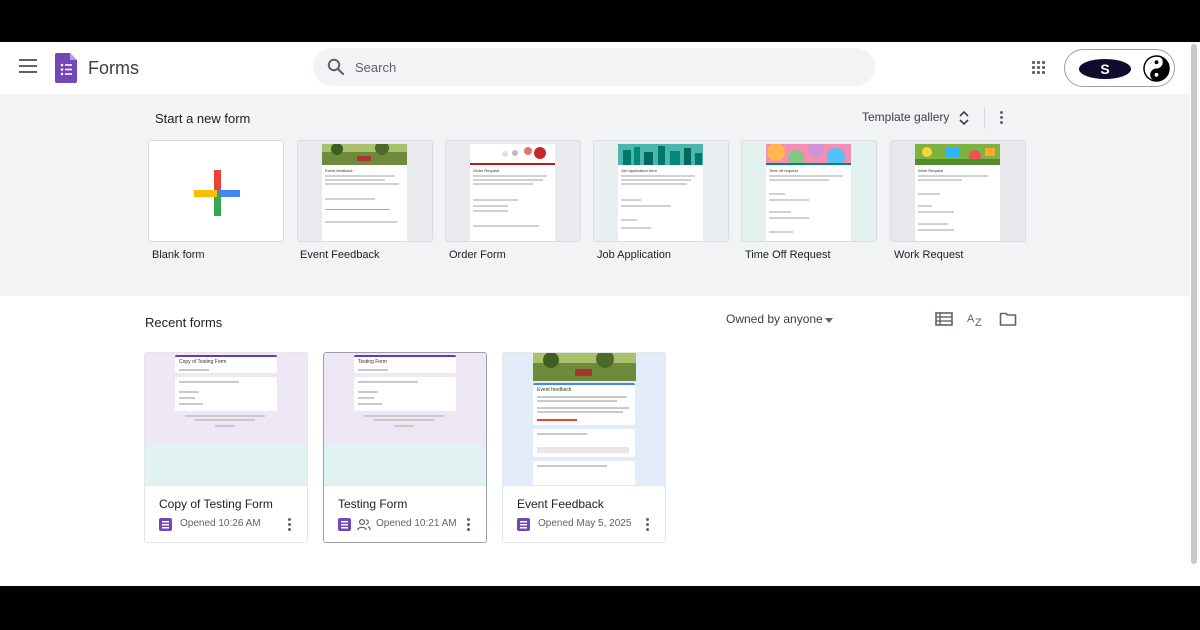 This screenshot has height=630, width=1200. What do you see at coordinates (957, 203) in the screenshot?
I see `template-preview: Work Request` at bounding box center [957, 203].